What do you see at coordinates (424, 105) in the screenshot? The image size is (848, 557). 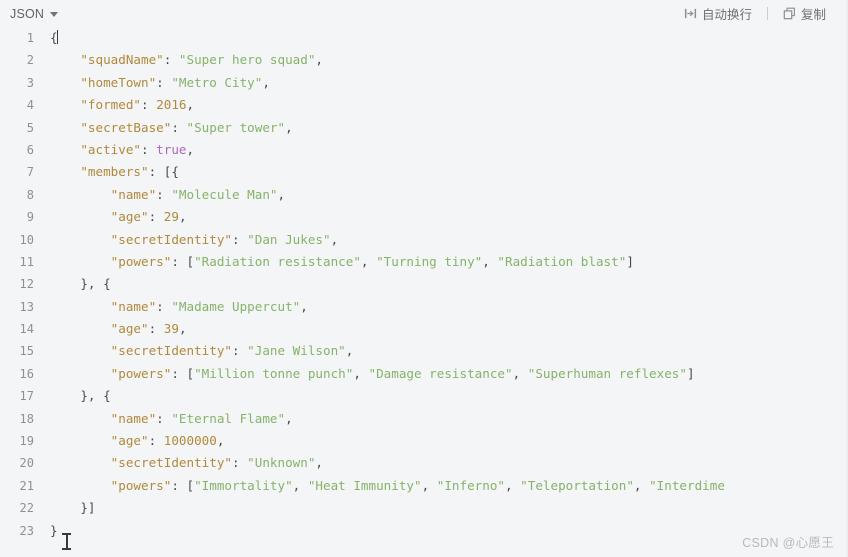 I see `code-line: 4 "formed": 2016,` at bounding box center [424, 105].